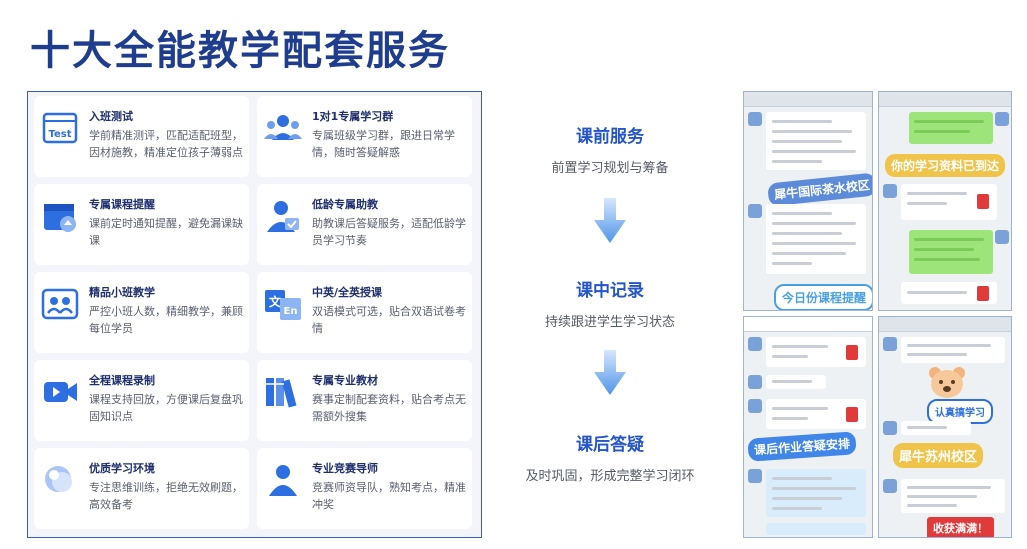 This screenshot has height=549, width=1027. I want to click on card-title: 优质学习环境, so click(122, 468).